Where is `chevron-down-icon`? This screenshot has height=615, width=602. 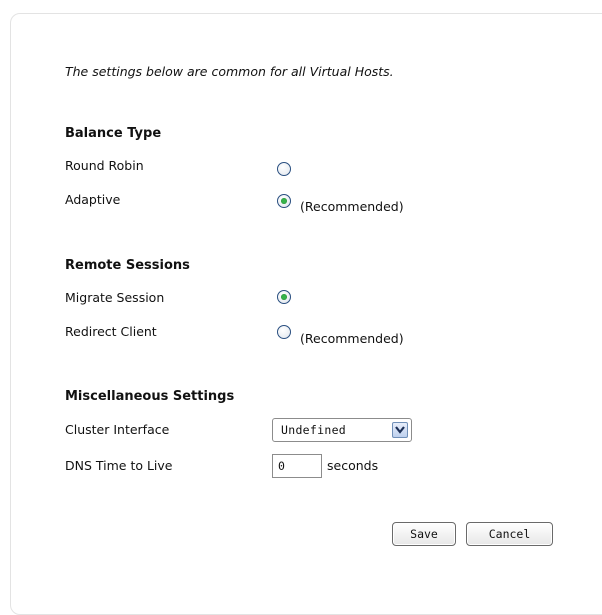
chevron-down-icon is located at coordinates (400, 430).